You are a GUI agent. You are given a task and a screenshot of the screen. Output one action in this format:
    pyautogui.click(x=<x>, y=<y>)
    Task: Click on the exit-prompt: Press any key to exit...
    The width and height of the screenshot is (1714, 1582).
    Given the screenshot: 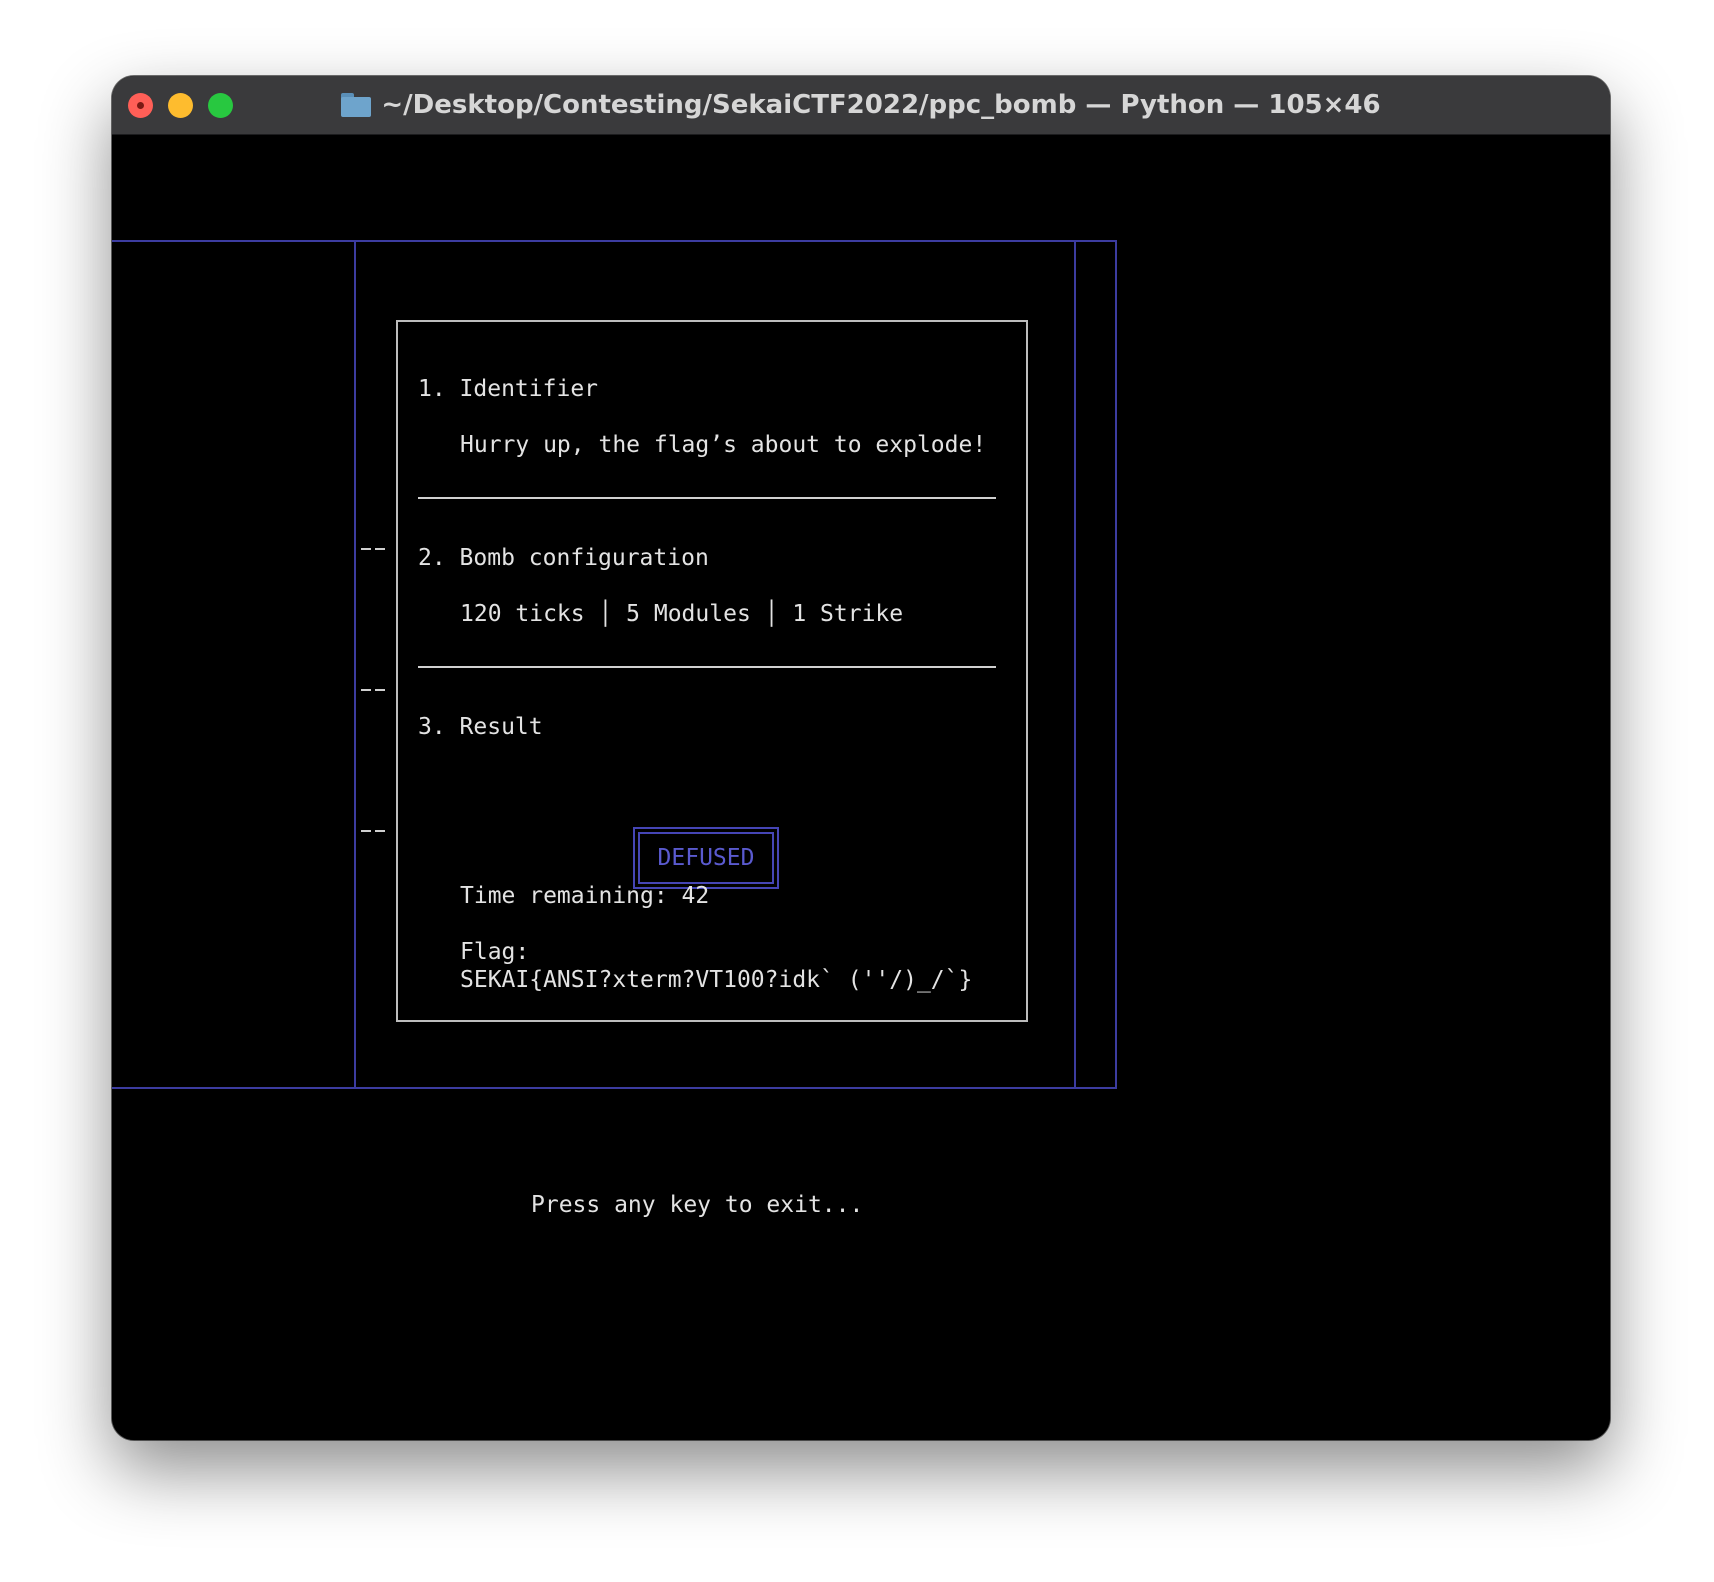 What is the action you would take?
    pyautogui.click(x=697, y=1205)
    